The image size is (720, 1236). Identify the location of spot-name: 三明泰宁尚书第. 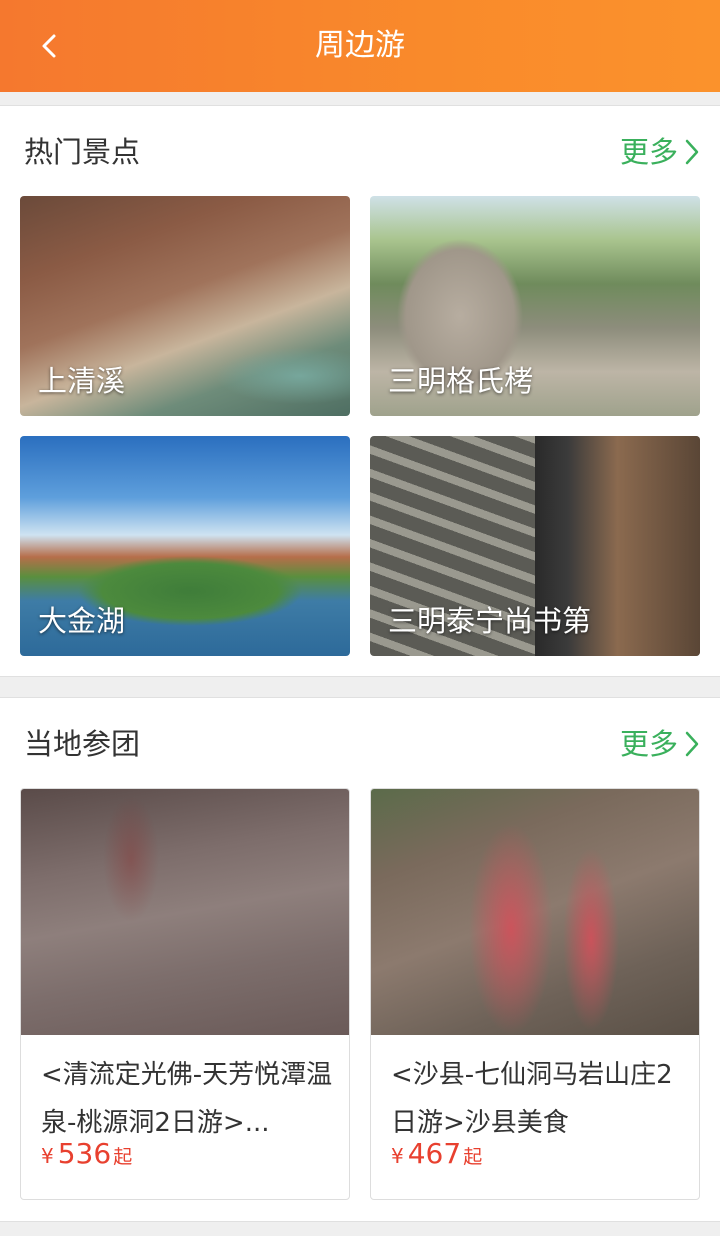
(490, 621).